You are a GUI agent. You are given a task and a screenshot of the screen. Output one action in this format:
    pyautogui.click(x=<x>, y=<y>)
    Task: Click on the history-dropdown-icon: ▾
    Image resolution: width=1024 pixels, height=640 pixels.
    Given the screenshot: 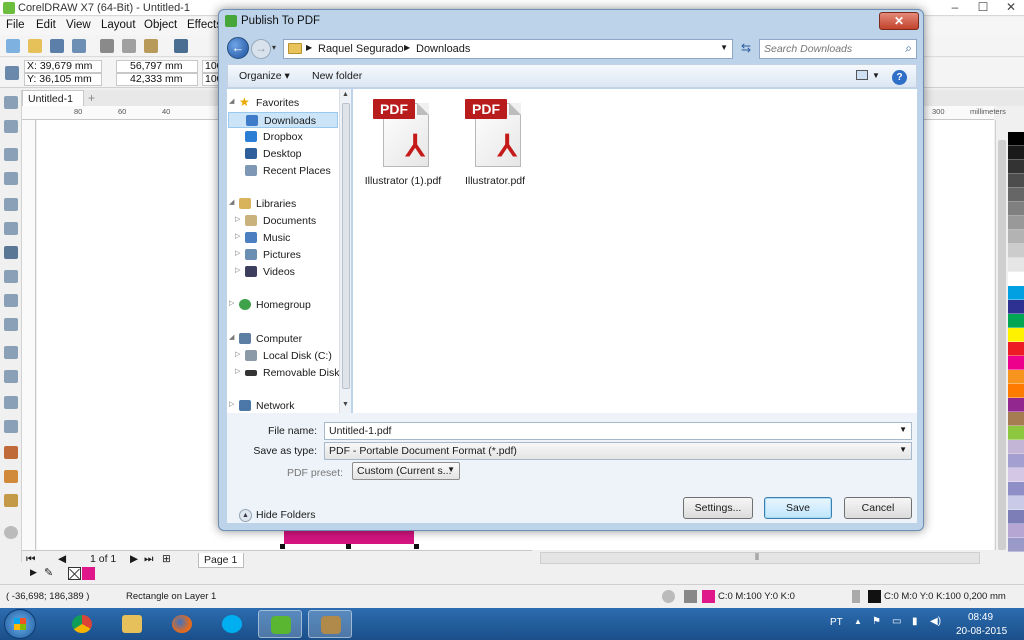 What is the action you would take?
    pyautogui.click(x=274, y=47)
    